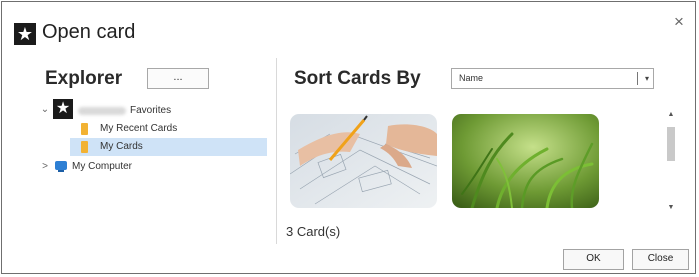 The height and width of the screenshot is (277, 699). What do you see at coordinates (25, 34) in the screenshot?
I see `star-icon: ★` at bounding box center [25, 34].